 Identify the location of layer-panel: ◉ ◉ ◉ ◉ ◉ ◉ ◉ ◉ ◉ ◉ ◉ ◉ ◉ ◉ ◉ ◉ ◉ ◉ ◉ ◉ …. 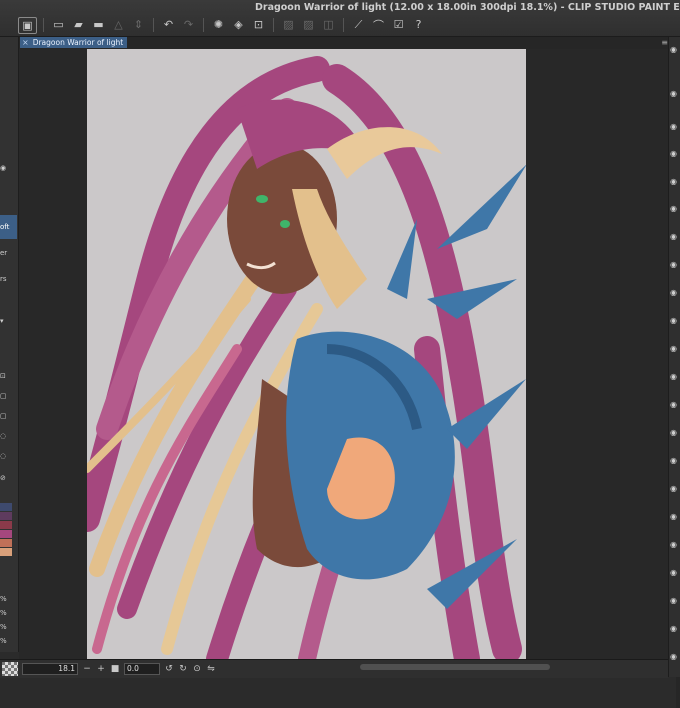
(674, 357).